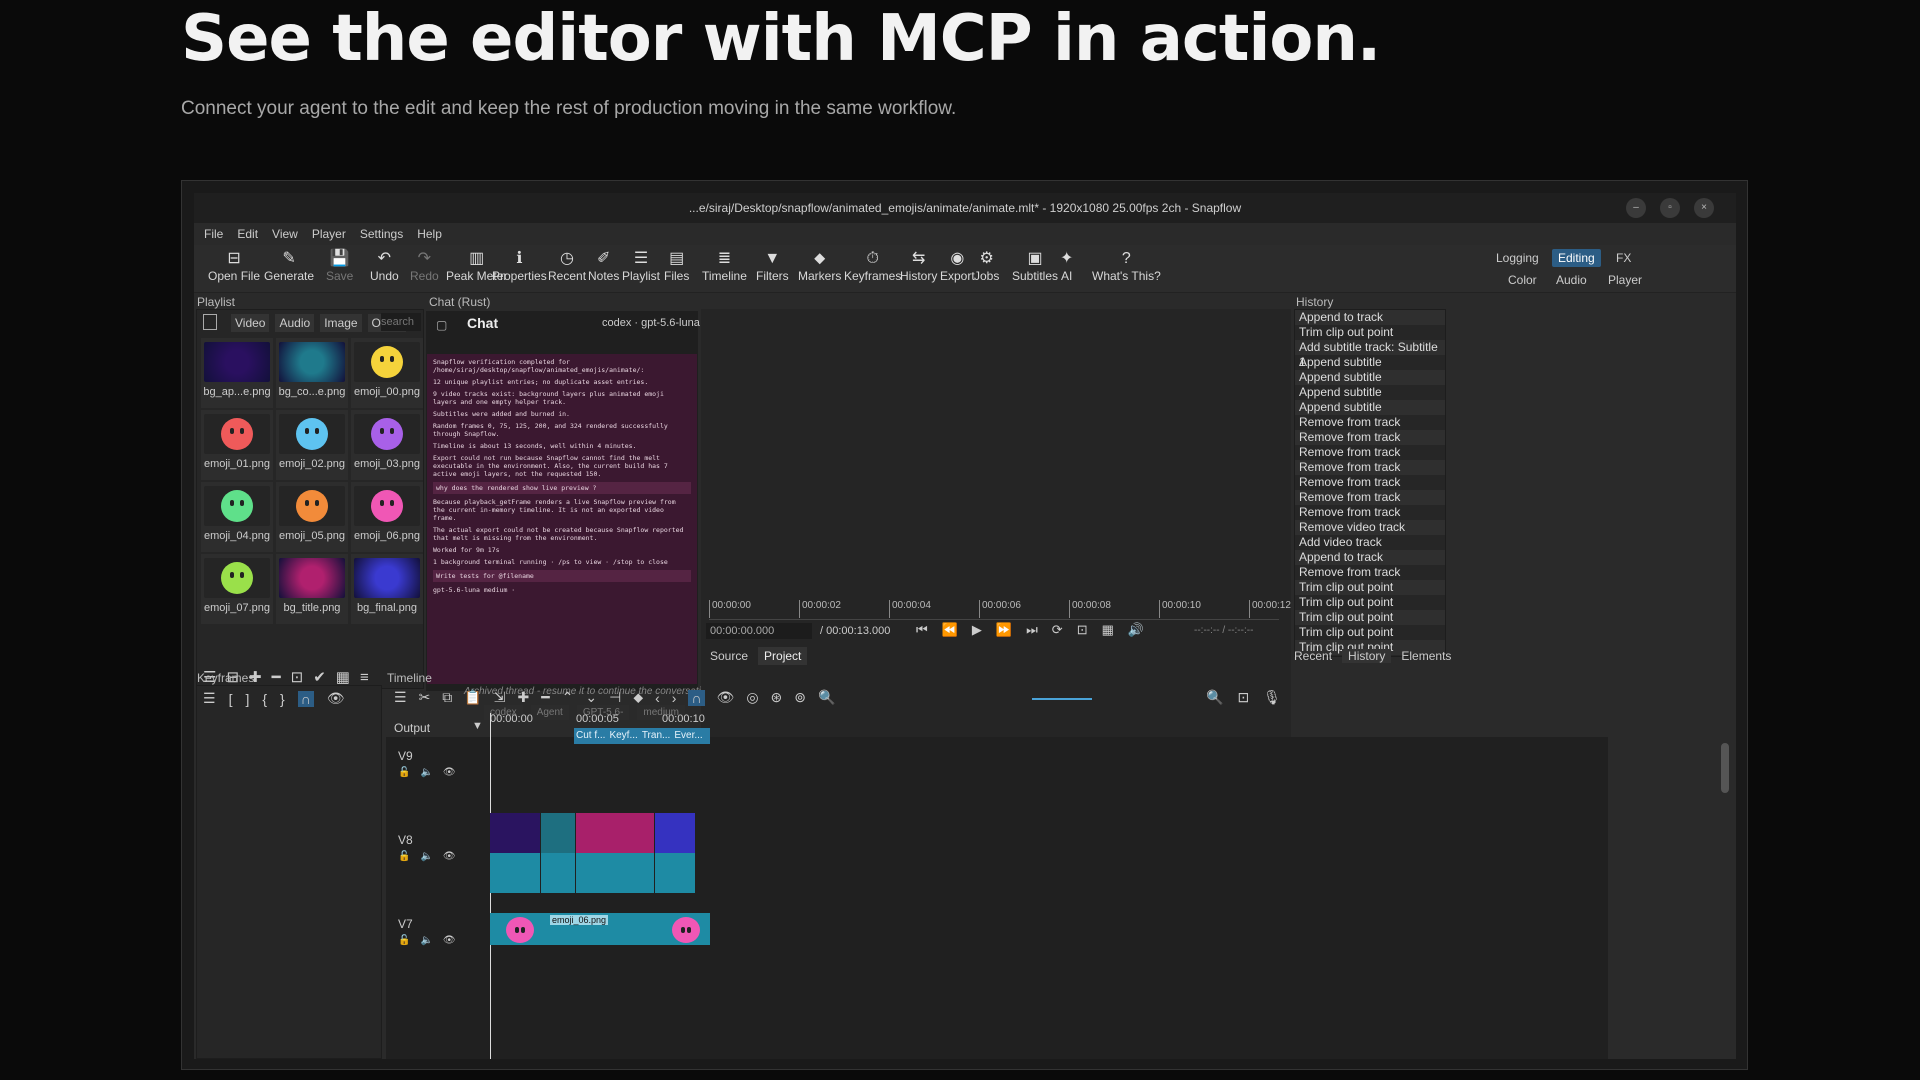 The width and height of the screenshot is (1920, 1080). What do you see at coordinates (1370, 542) in the screenshot?
I see `history-item: Add video track` at bounding box center [1370, 542].